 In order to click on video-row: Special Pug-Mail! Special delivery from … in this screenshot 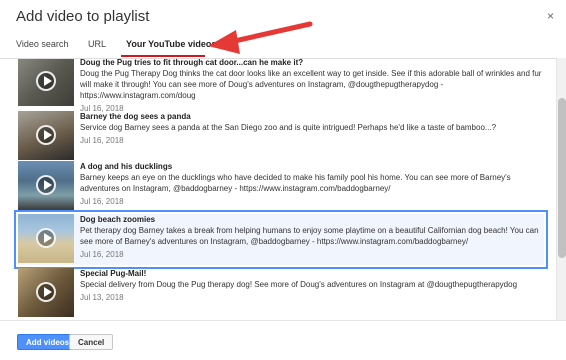, I will do `click(281, 293)`.